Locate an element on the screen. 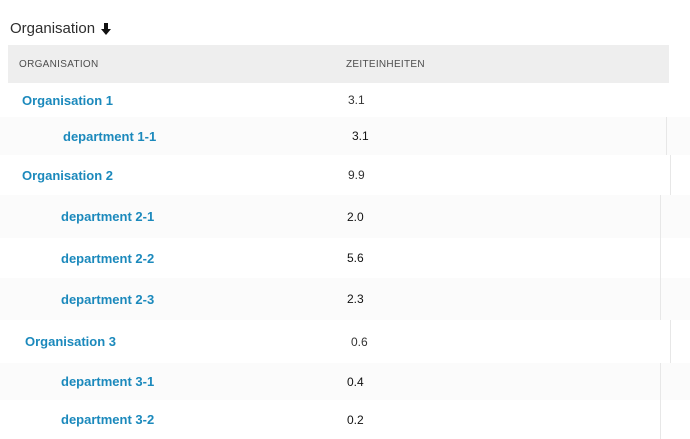  time-units-value: 2.3 is located at coordinates (355, 299).